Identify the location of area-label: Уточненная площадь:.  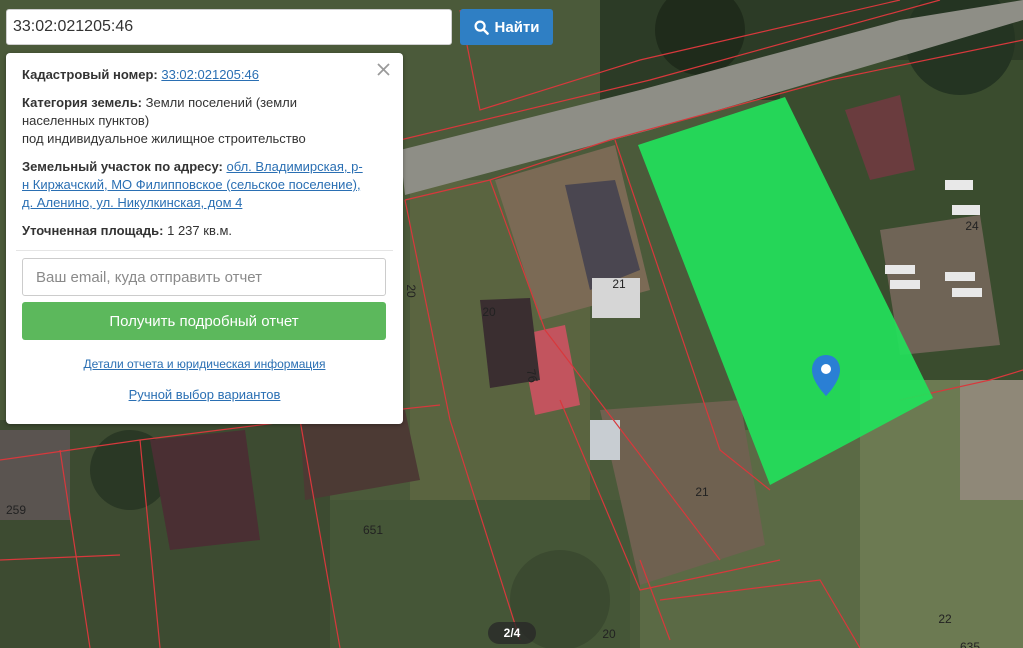
(93, 230).